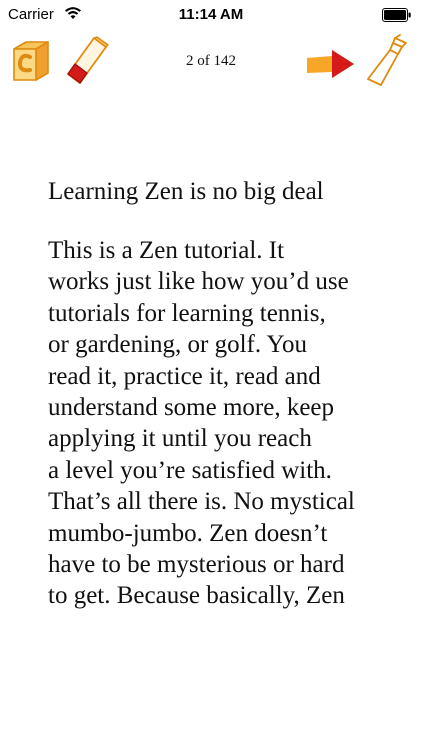 This screenshot has height=750, width=422. What do you see at coordinates (196, 596) in the screenshot?
I see `text-line: to get. Because basically, Zen` at bounding box center [196, 596].